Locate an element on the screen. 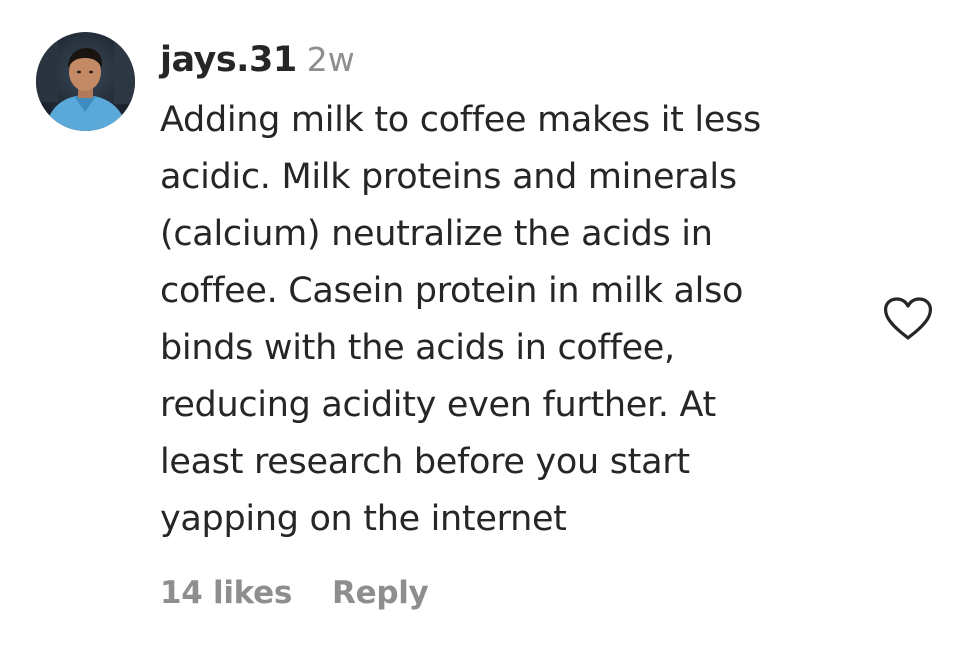 Image resolution: width=980 pixels, height=653 pixels. comment-text-line: reducing acidity even further. At is located at coordinates (438, 405).